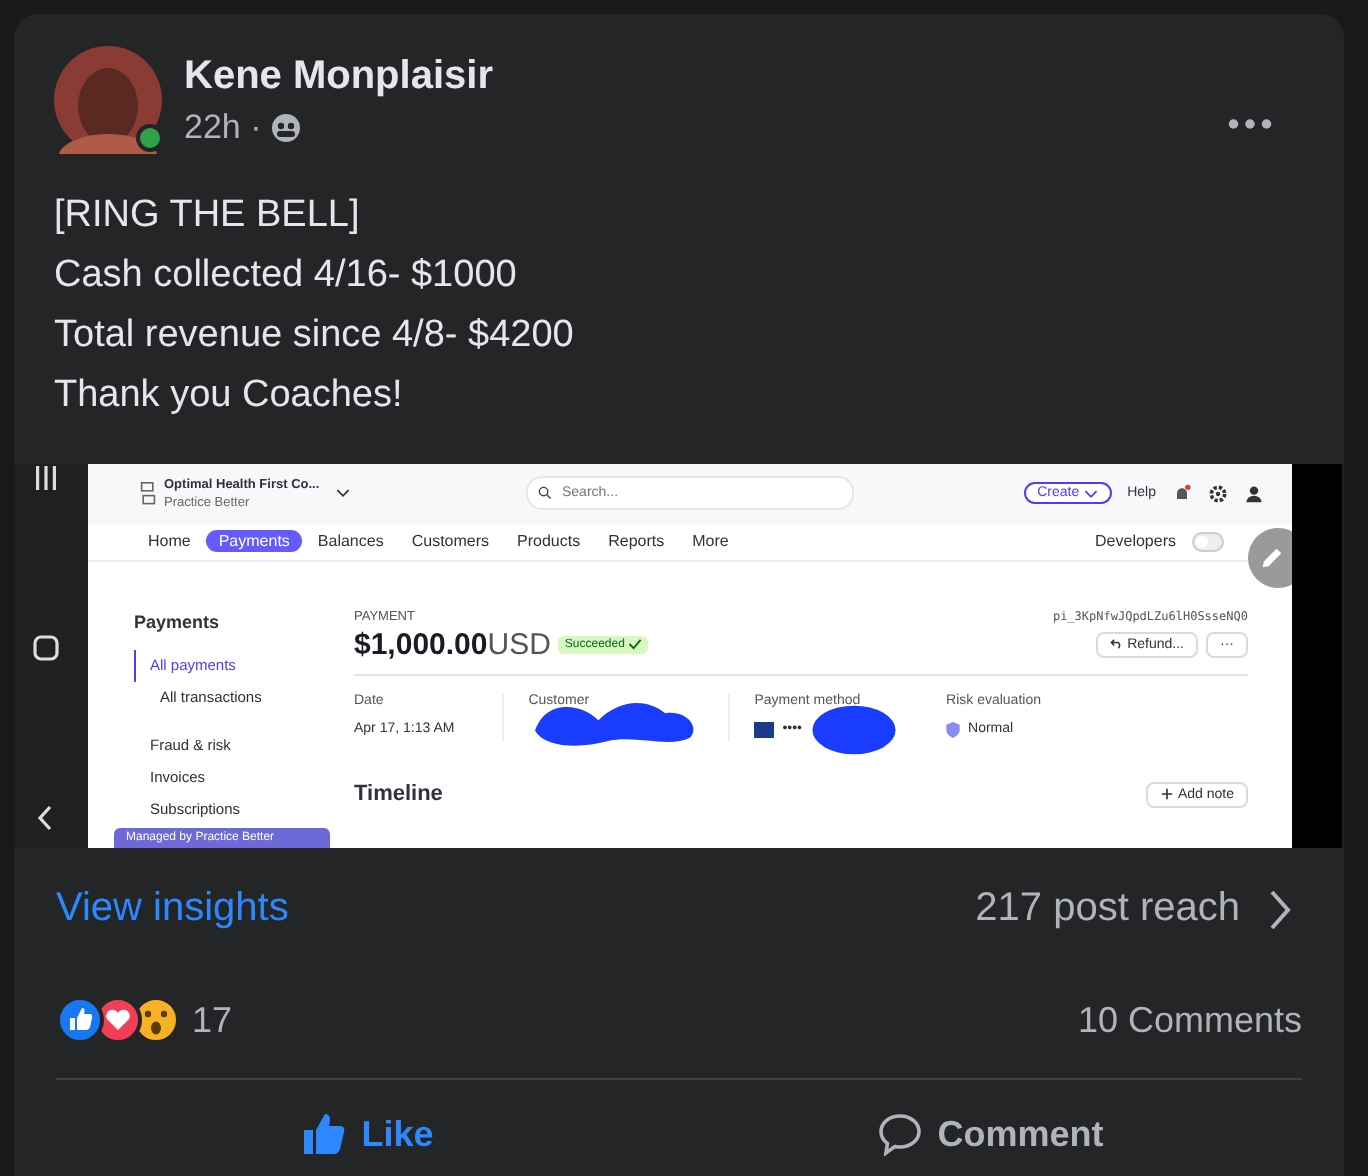 The width and height of the screenshot is (1368, 1176). Describe the element at coordinates (953, 729) in the screenshot. I see `shield-icon` at that location.